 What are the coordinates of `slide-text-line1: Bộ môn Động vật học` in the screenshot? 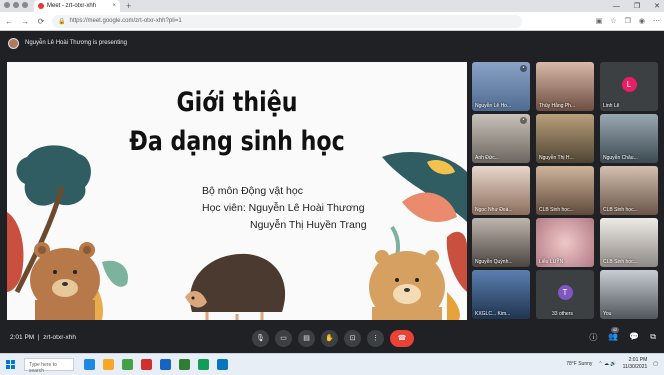 It's located at (252, 191).